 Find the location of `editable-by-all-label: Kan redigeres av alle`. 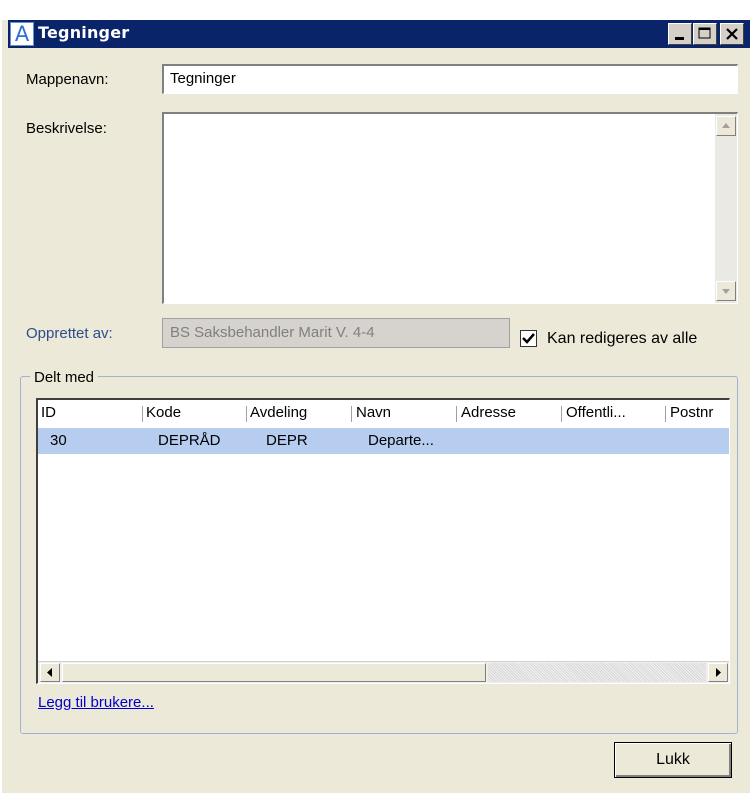

editable-by-all-label: Kan redigeres av alle is located at coordinates (622, 338).